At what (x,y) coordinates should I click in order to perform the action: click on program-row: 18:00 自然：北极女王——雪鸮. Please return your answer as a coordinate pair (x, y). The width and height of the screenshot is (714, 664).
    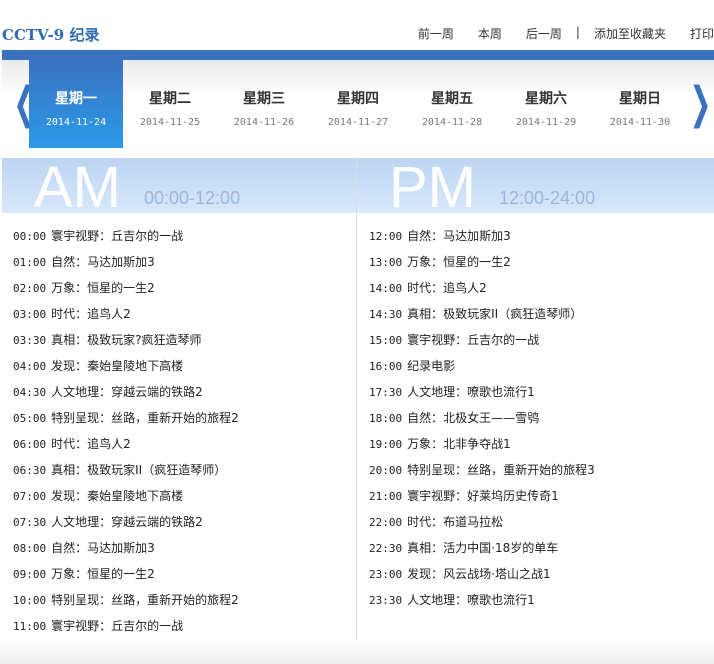
    Looking at the image, I should click on (482, 421).